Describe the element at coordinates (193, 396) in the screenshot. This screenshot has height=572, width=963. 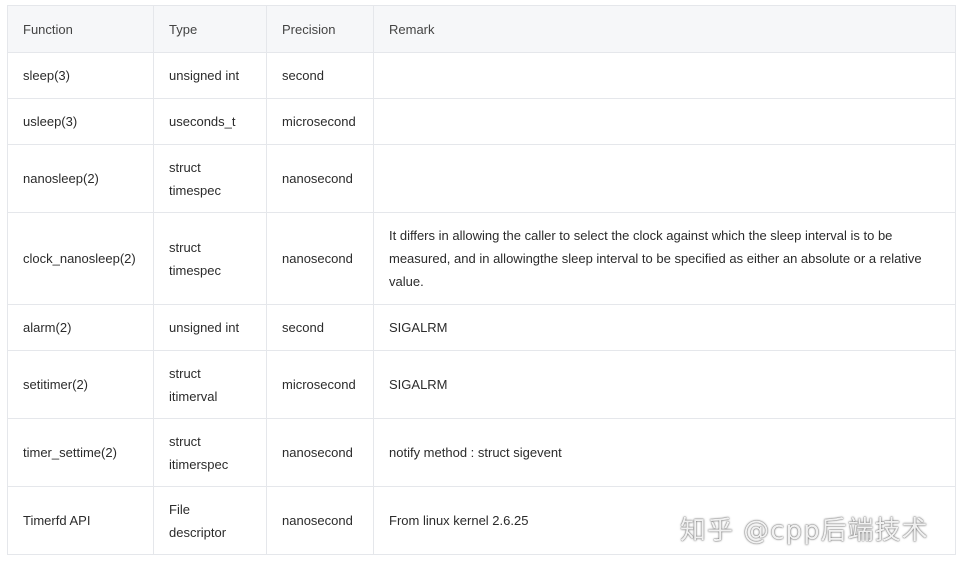
I see `cell-type-line: itimerval` at that location.